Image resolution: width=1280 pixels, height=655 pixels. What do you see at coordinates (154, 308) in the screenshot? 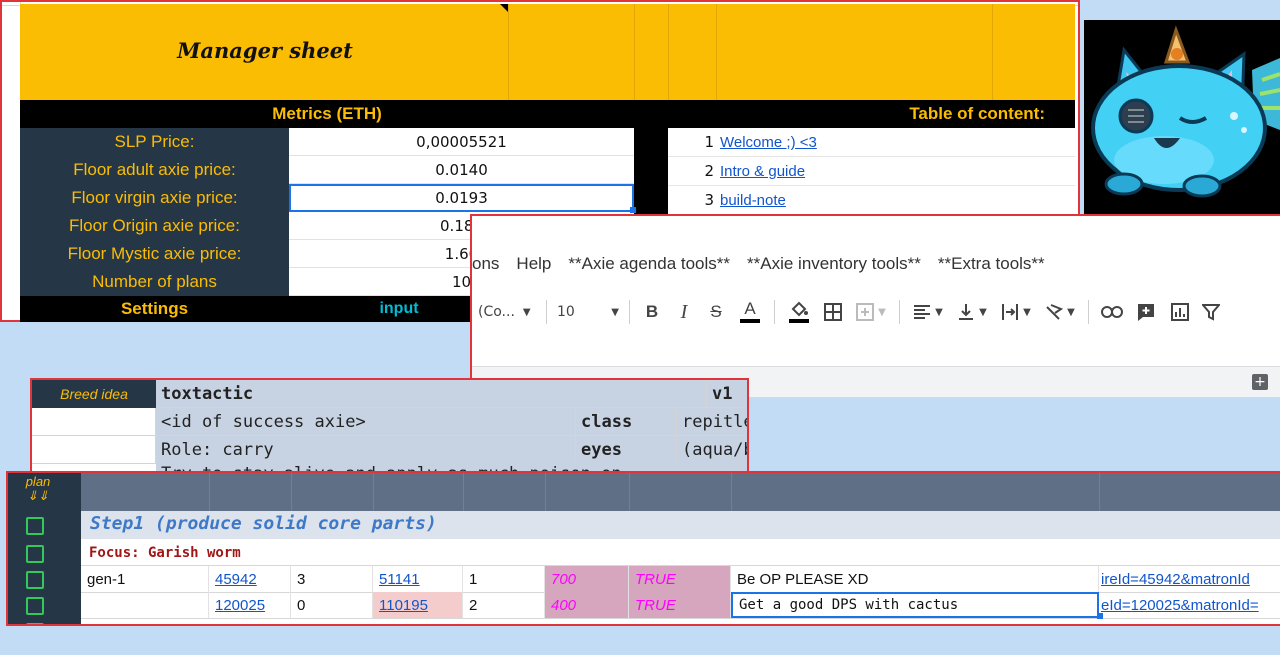
I see `settings-label: Settings` at bounding box center [154, 308].